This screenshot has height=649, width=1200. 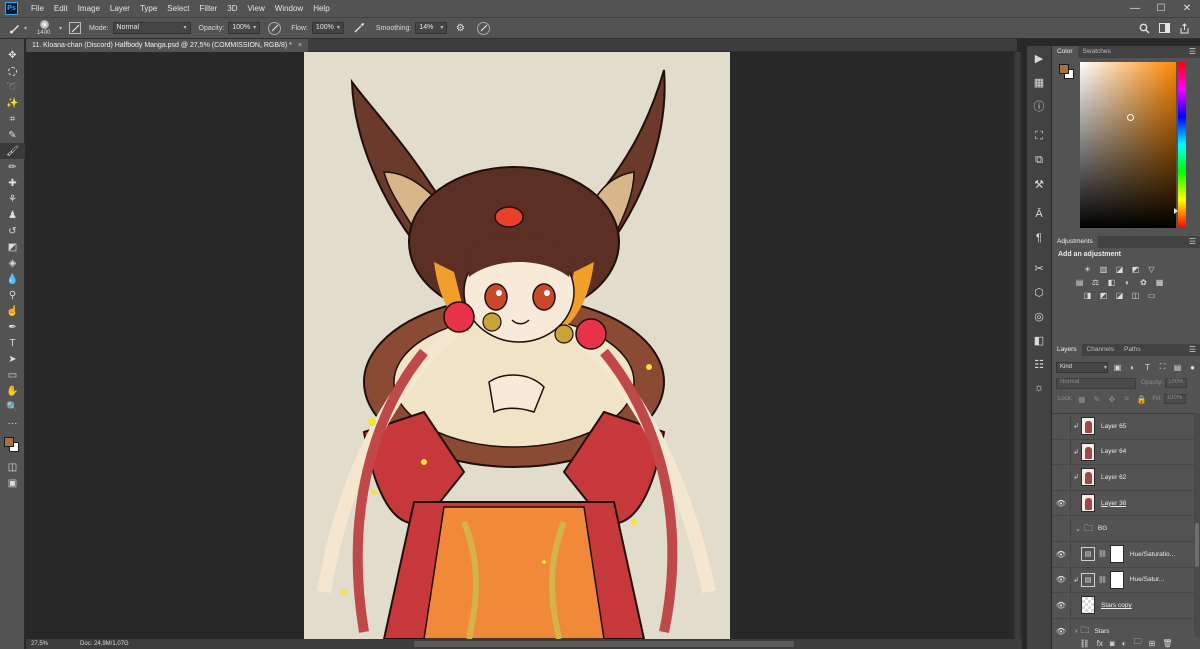 I want to click on gear-icon: ⚙, so click(x=460, y=28).